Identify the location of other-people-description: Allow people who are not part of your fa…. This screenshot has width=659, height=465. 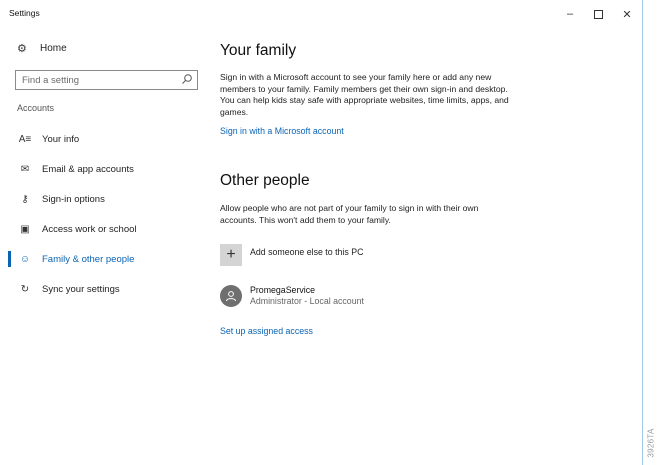
(349, 214).